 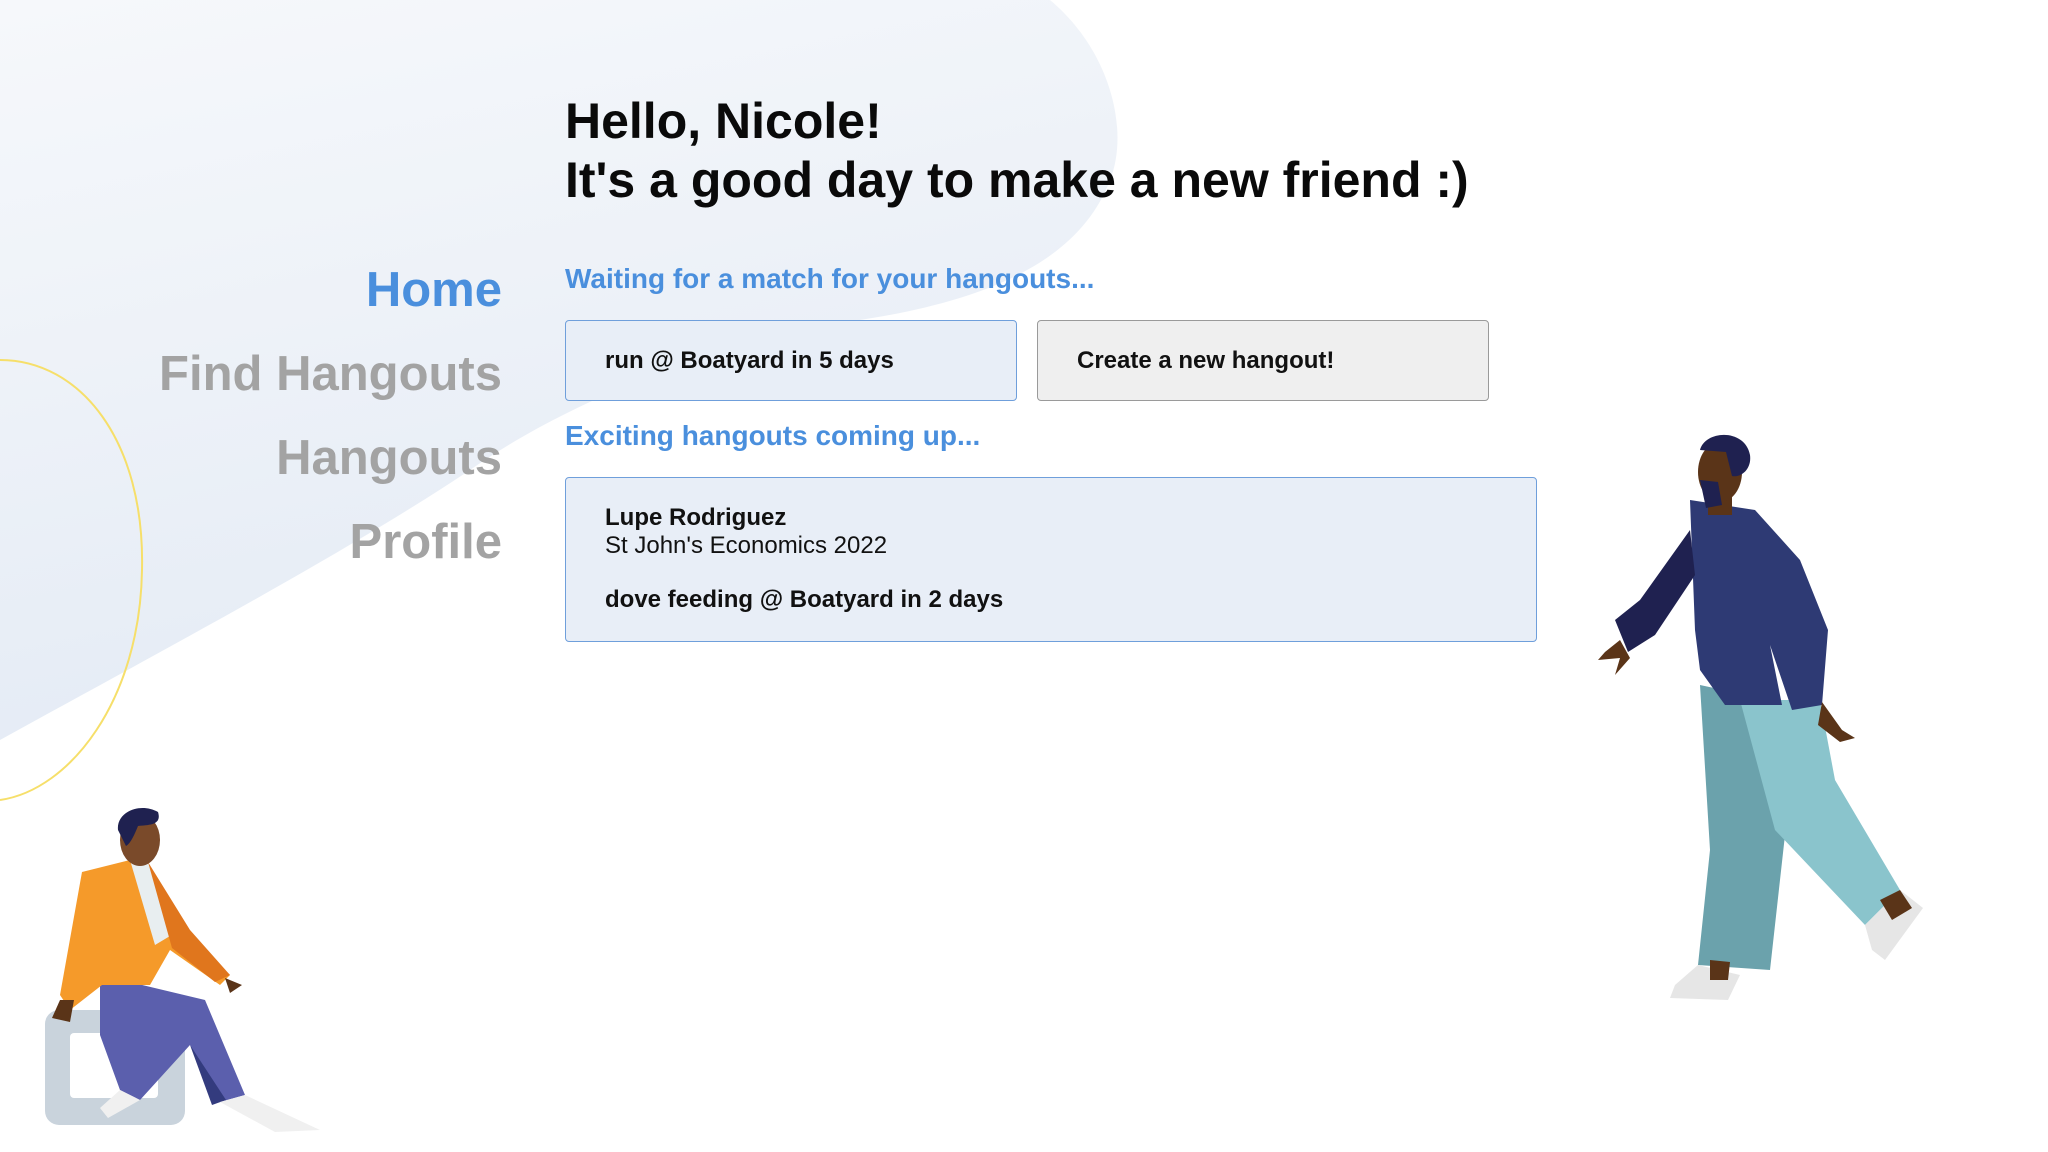 I want to click on hangout-activity: dove feeding @ Boatyard in 2 days, so click(x=804, y=599).